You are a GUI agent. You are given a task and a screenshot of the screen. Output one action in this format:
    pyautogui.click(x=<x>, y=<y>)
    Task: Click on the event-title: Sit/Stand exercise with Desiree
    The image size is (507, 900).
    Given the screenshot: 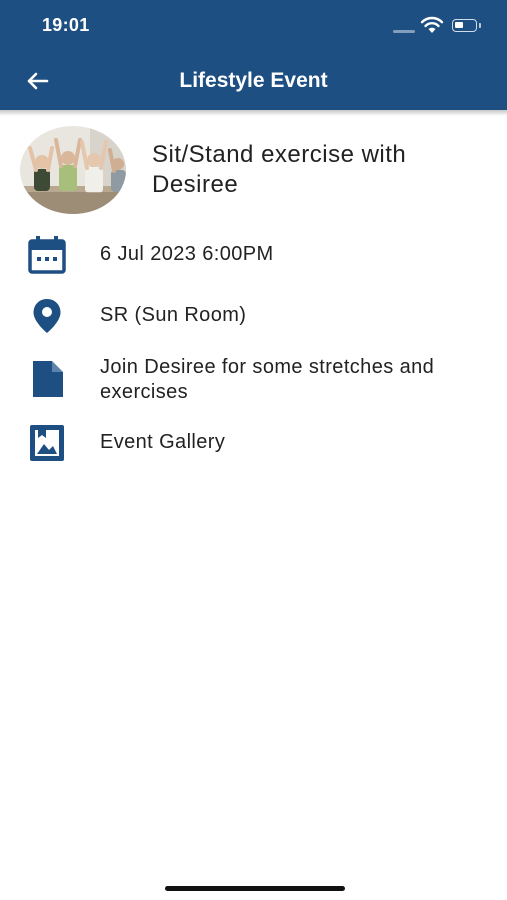 What is the action you would take?
    pyautogui.click(x=279, y=169)
    